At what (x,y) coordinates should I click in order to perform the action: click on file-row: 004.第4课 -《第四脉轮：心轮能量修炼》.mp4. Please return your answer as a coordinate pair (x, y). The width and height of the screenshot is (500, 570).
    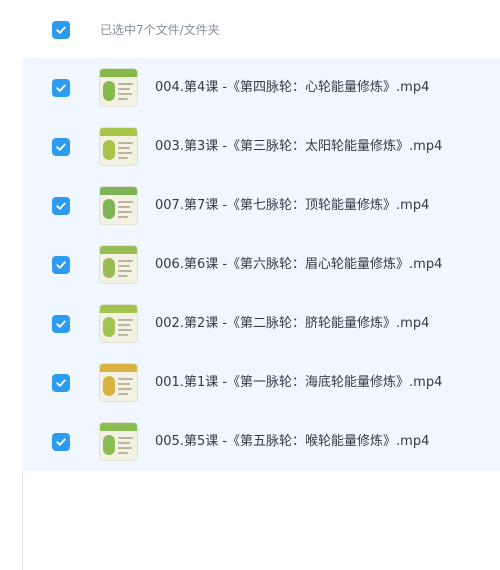
    Looking at the image, I should click on (261, 87).